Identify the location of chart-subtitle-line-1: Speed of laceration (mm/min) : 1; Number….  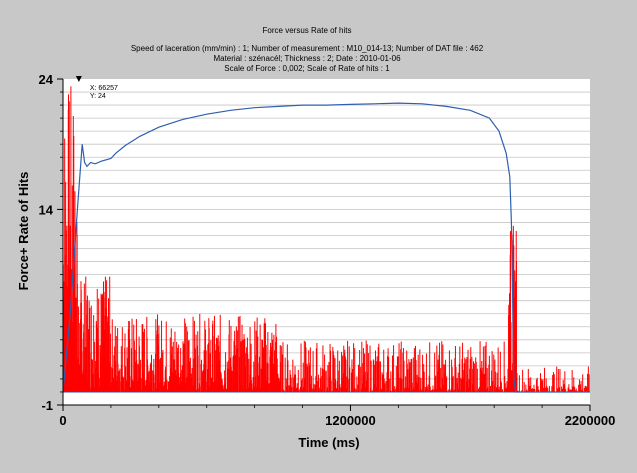
(307, 48).